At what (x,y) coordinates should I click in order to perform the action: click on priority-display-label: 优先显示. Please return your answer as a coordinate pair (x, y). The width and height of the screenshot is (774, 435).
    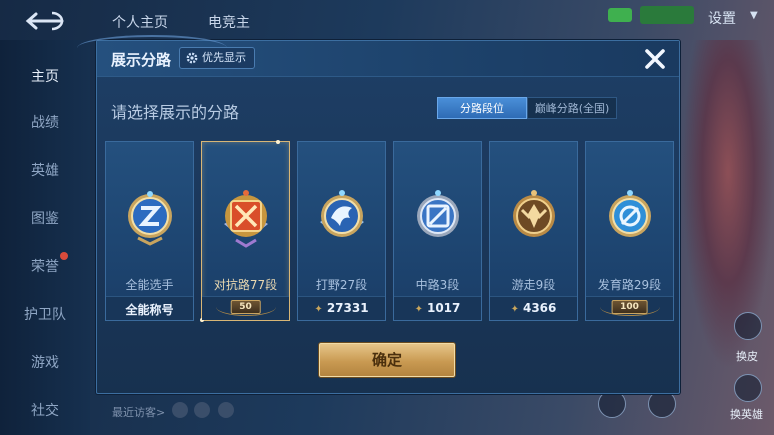
    Looking at the image, I should click on (224, 57).